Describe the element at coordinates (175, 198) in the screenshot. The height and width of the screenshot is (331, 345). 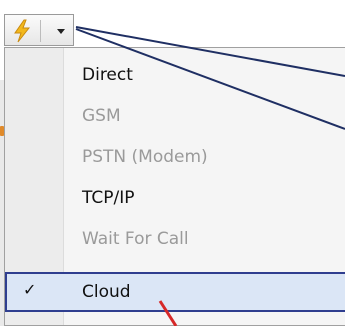
I see `menu-item-tcp-ip: TCP/IP` at that location.